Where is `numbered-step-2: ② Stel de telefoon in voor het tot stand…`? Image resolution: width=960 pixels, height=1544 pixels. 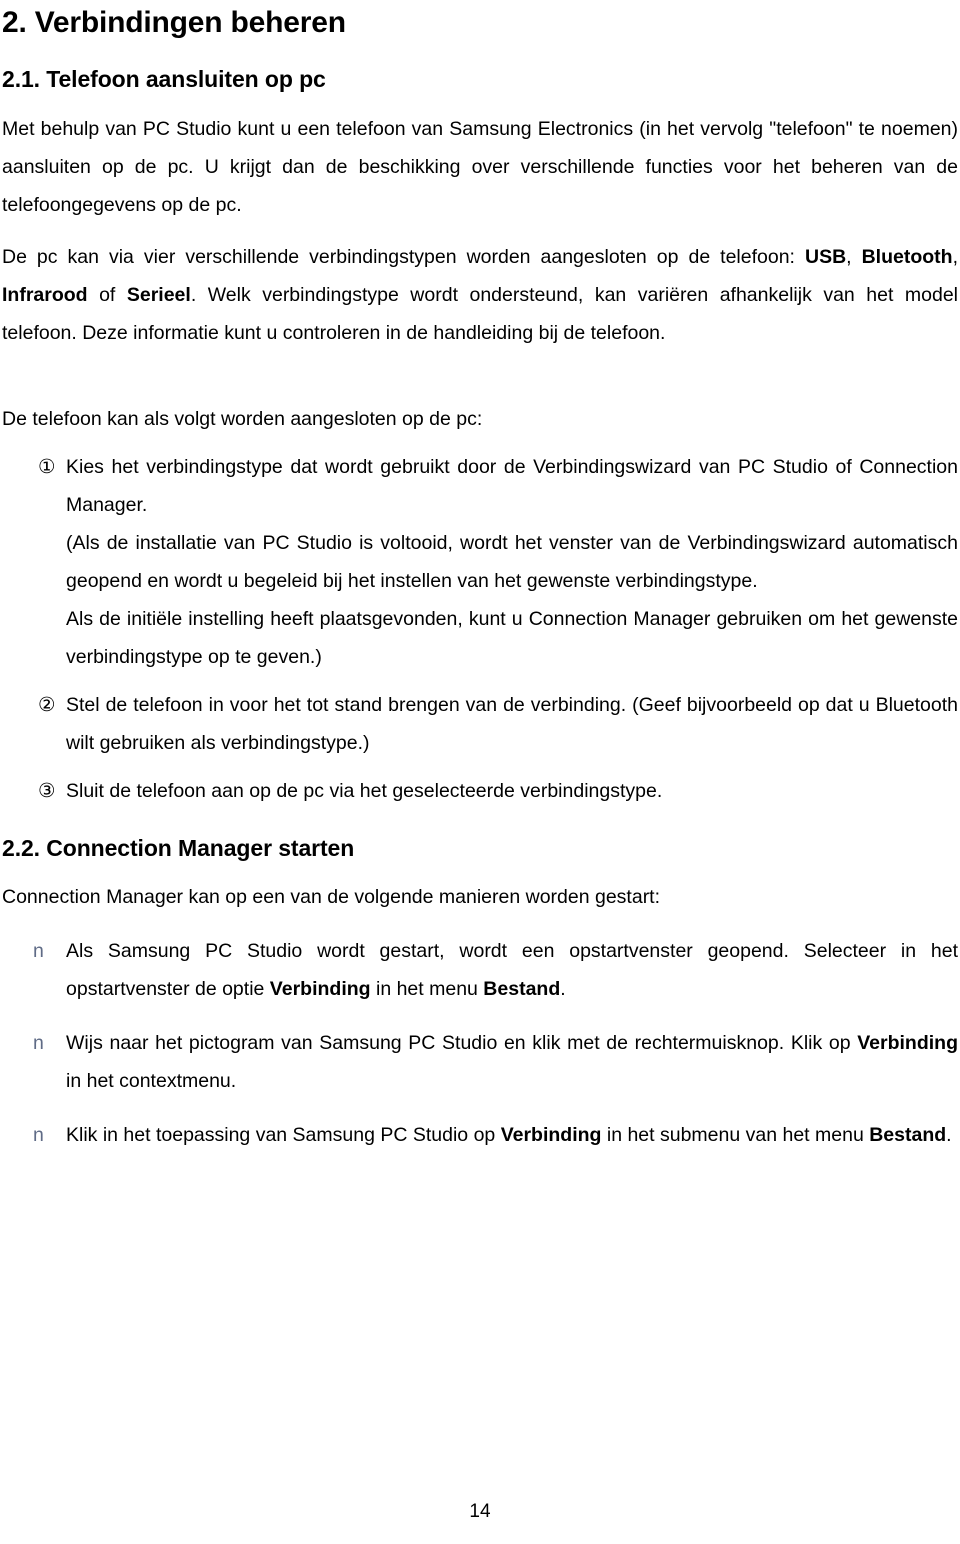
numbered-step-2: ② Stel de telefoon in voor het tot stand… is located at coordinates (480, 724).